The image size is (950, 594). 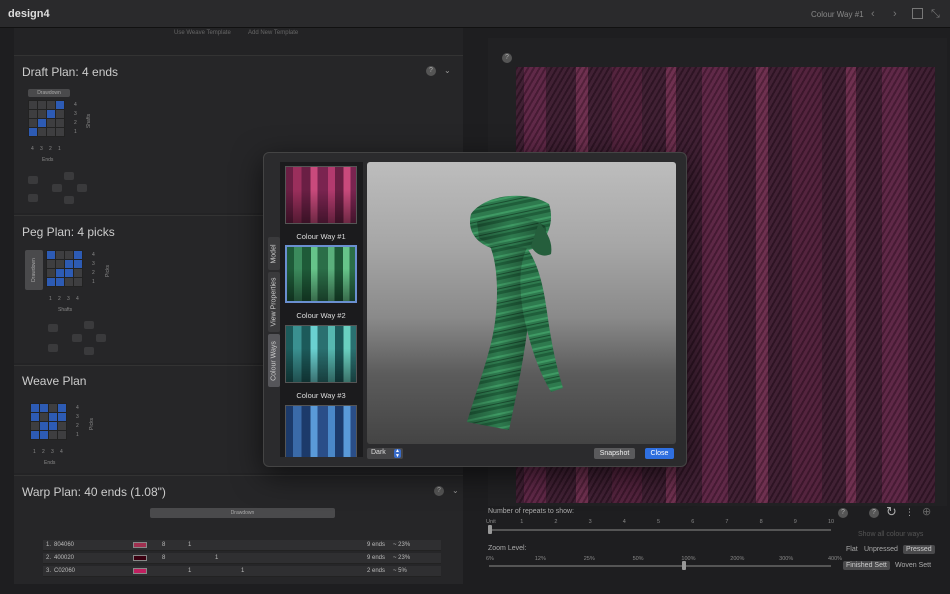 What do you see at coordinates (242, 545) in the screenshot?
I see `table-row: 1. 804060 8 1 9 ends ~ 23%` at bounding box center [242, 545].